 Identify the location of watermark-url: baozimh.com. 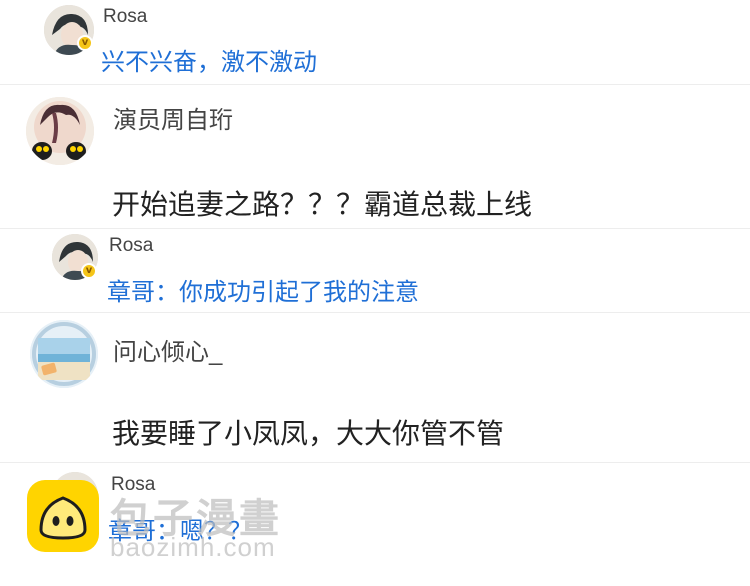
(193, 547).